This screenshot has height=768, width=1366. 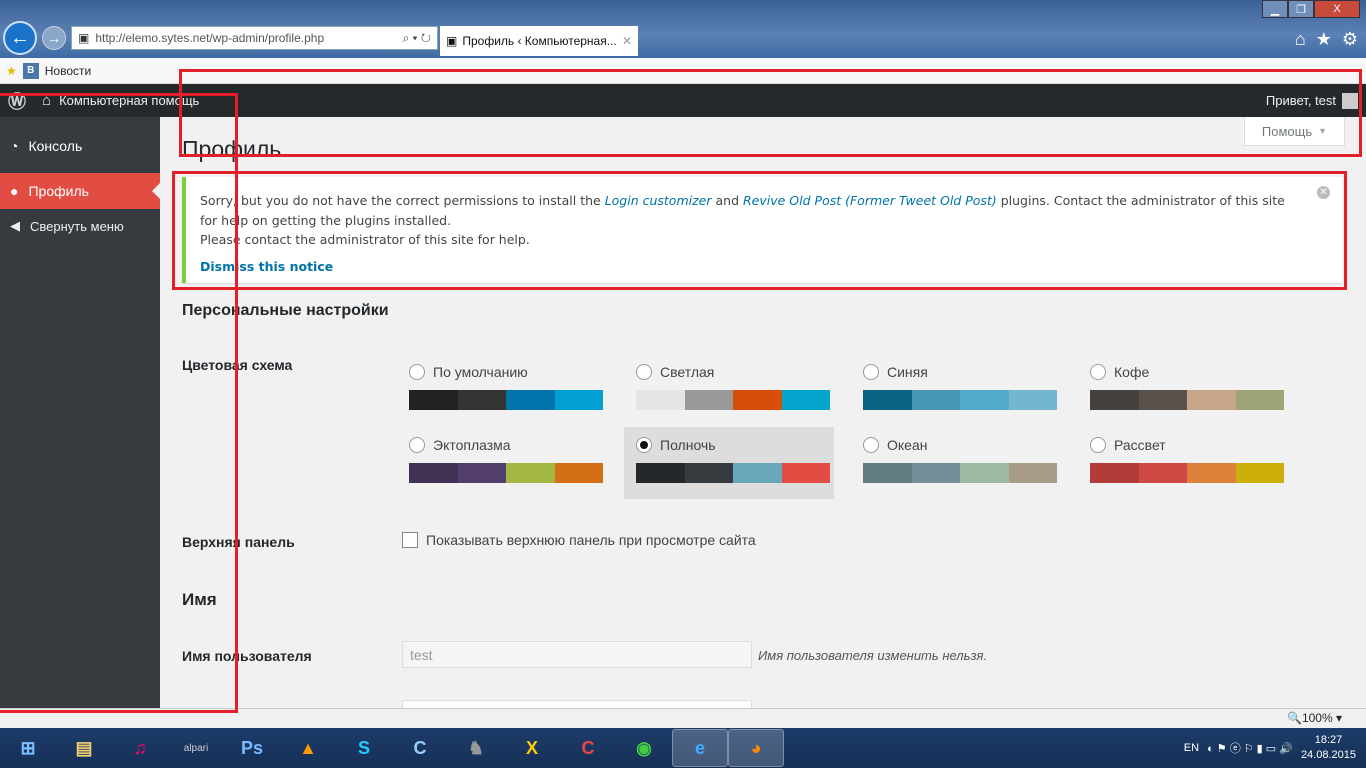 I want to click on restore-button: ❐, so click(x=1301, y=9).